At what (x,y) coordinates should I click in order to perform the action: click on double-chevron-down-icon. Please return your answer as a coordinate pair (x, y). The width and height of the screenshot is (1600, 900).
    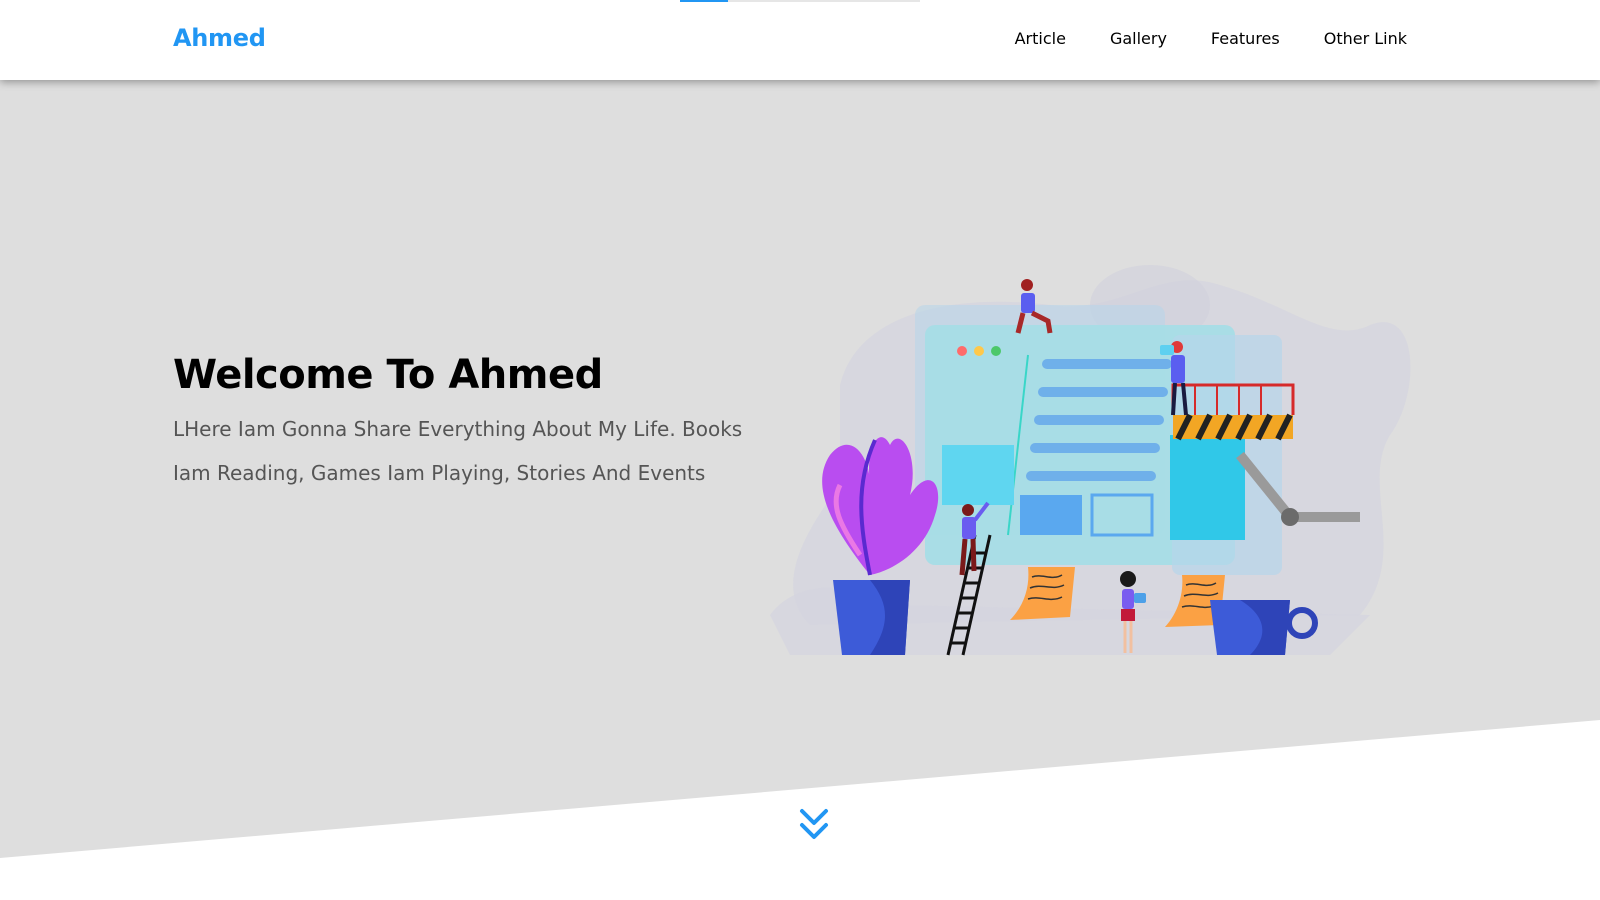
    Looking at the image, I should click on (814, 824).